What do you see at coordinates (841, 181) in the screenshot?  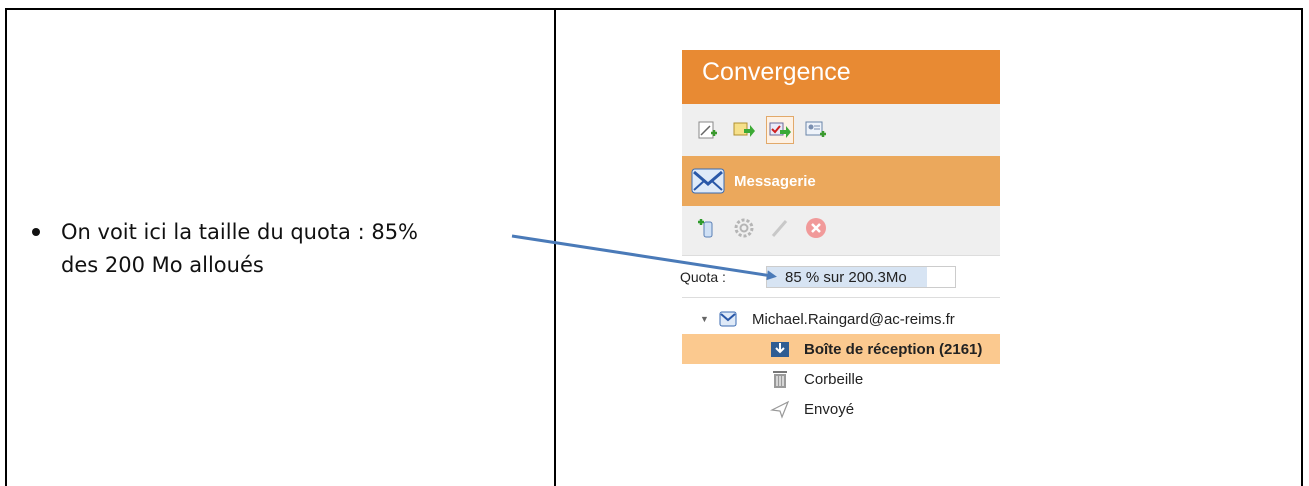 I see `section-header-messagerie: Messagerie` at bounding box center [841, 181].